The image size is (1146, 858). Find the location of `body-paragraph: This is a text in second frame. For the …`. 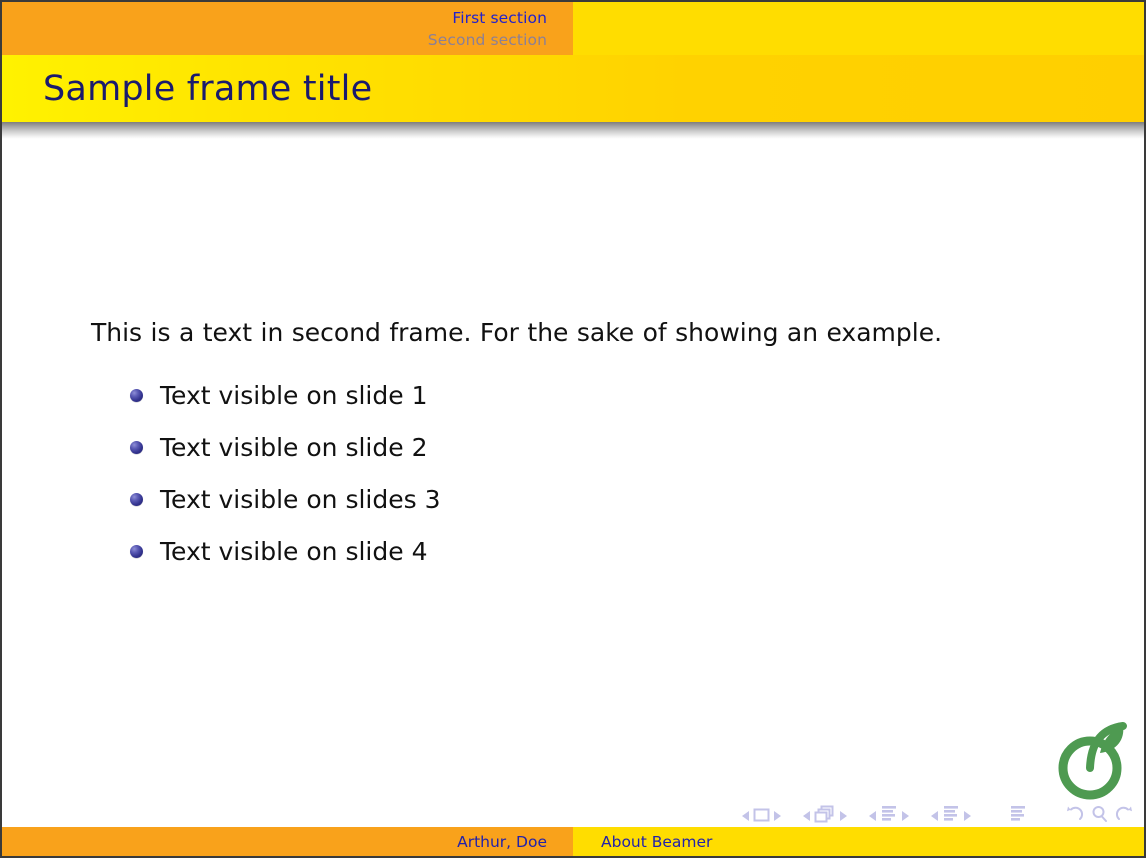

body-paragraph: This is a text in second frame. For the … is located at coordinates (517, 332).